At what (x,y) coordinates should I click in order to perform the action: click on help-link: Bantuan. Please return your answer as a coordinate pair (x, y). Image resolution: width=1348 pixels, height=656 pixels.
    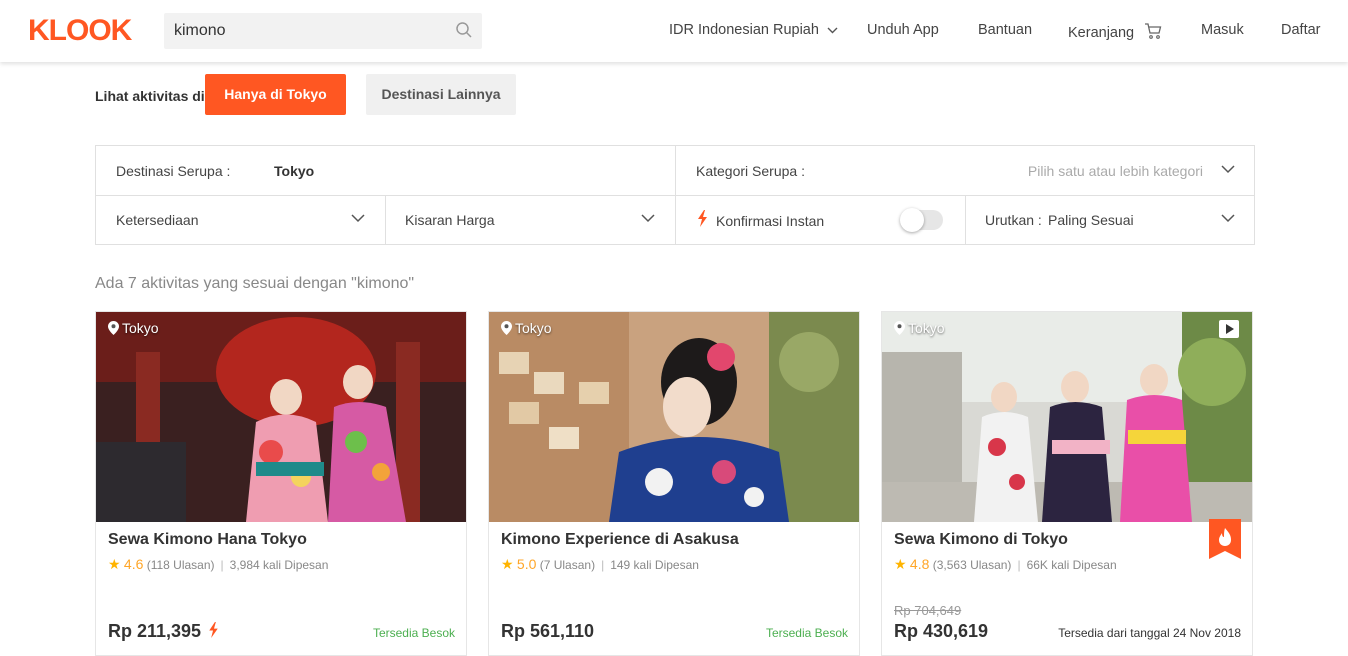
    Looking at the image, I should click on (1005, 30).